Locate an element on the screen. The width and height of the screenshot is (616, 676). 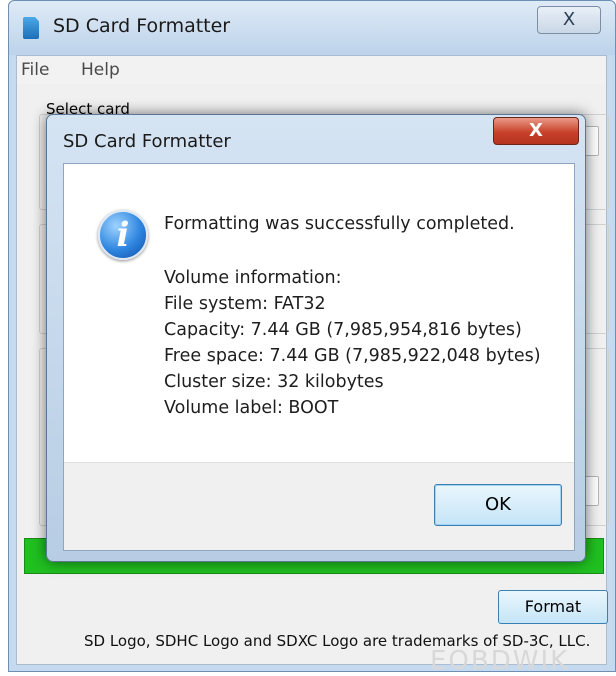
cluster-size-line: Cluster size: 32 kilobytes is located at coordinates (274, 382).